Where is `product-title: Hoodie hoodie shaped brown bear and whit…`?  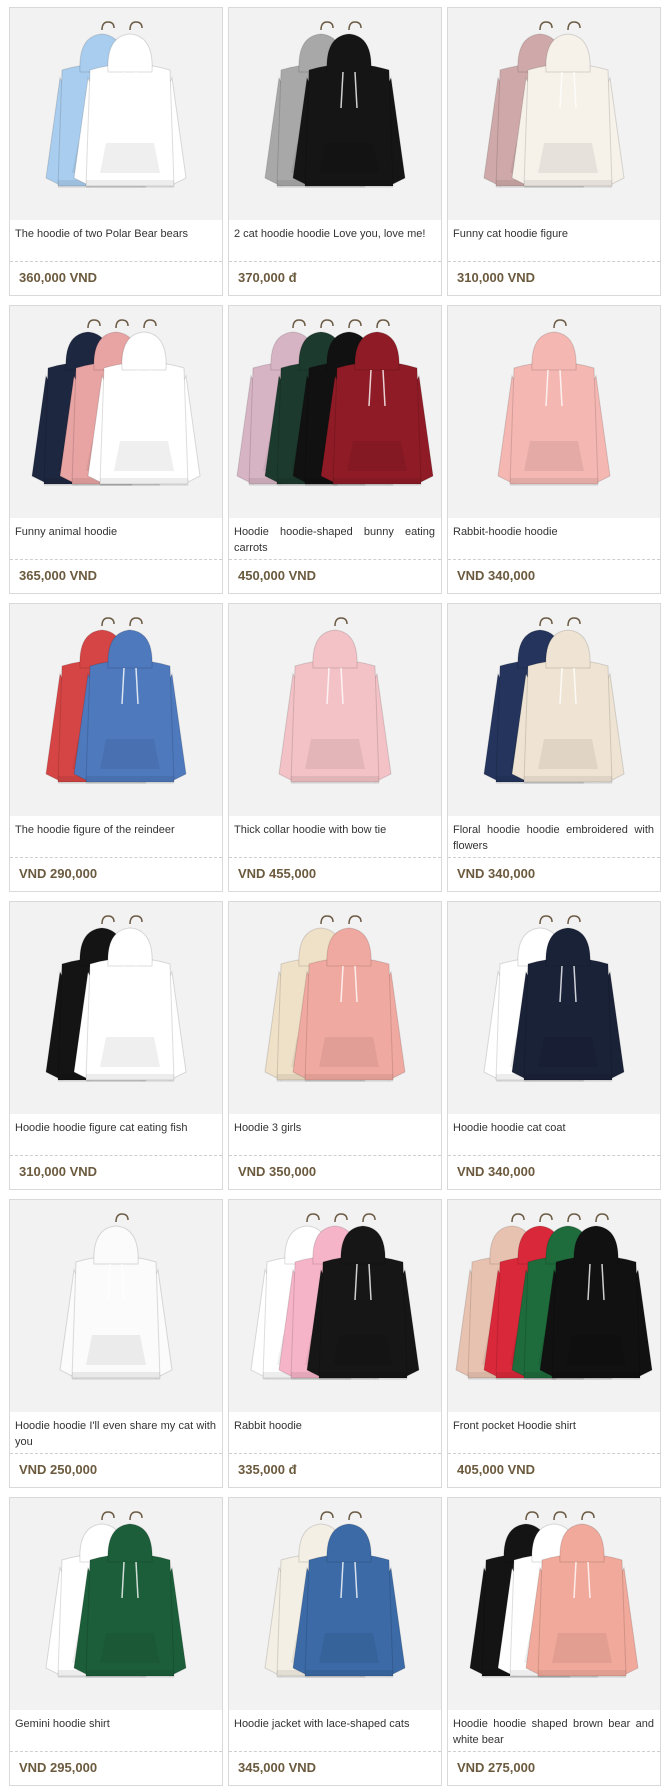
product-title: Hoodie hoodie shaped brown bear and whit… is located at coordinates (554, 1730).